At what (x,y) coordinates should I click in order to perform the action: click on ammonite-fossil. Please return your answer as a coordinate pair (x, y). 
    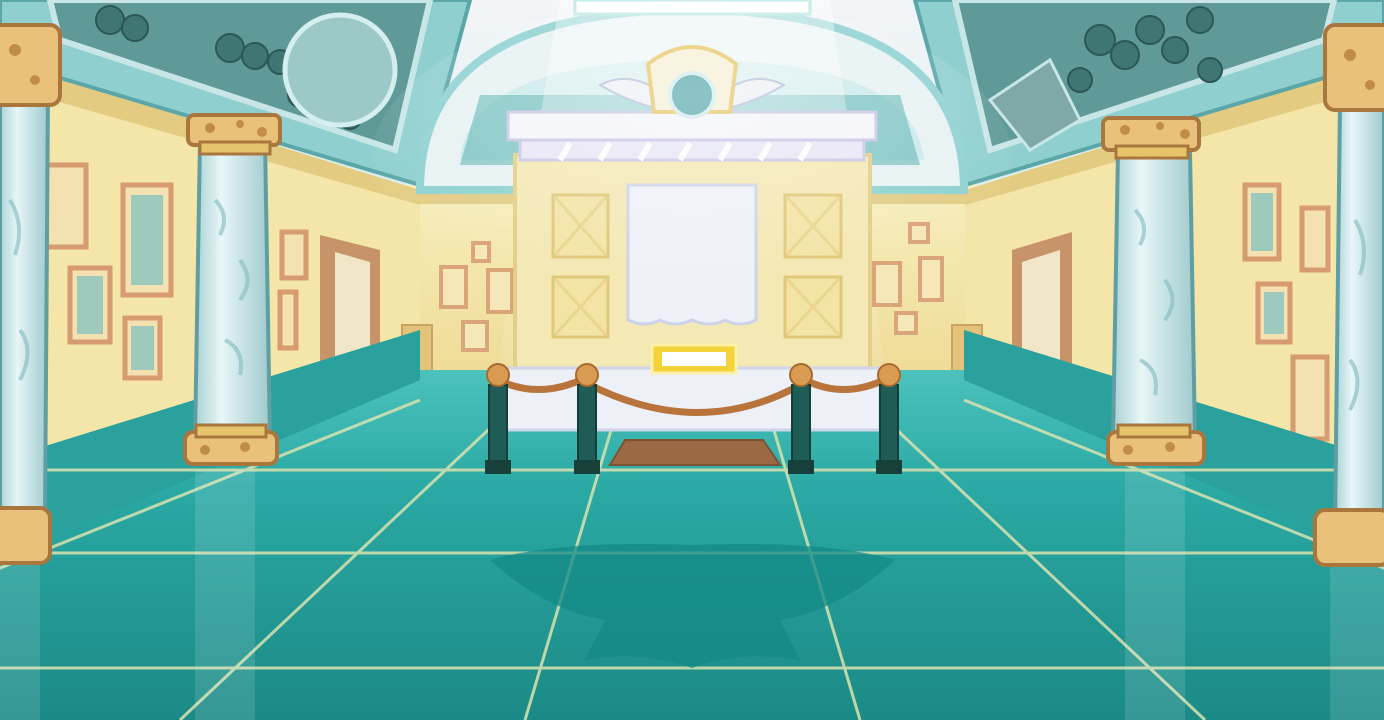
    Looking at the image, I should click on (340, 70).